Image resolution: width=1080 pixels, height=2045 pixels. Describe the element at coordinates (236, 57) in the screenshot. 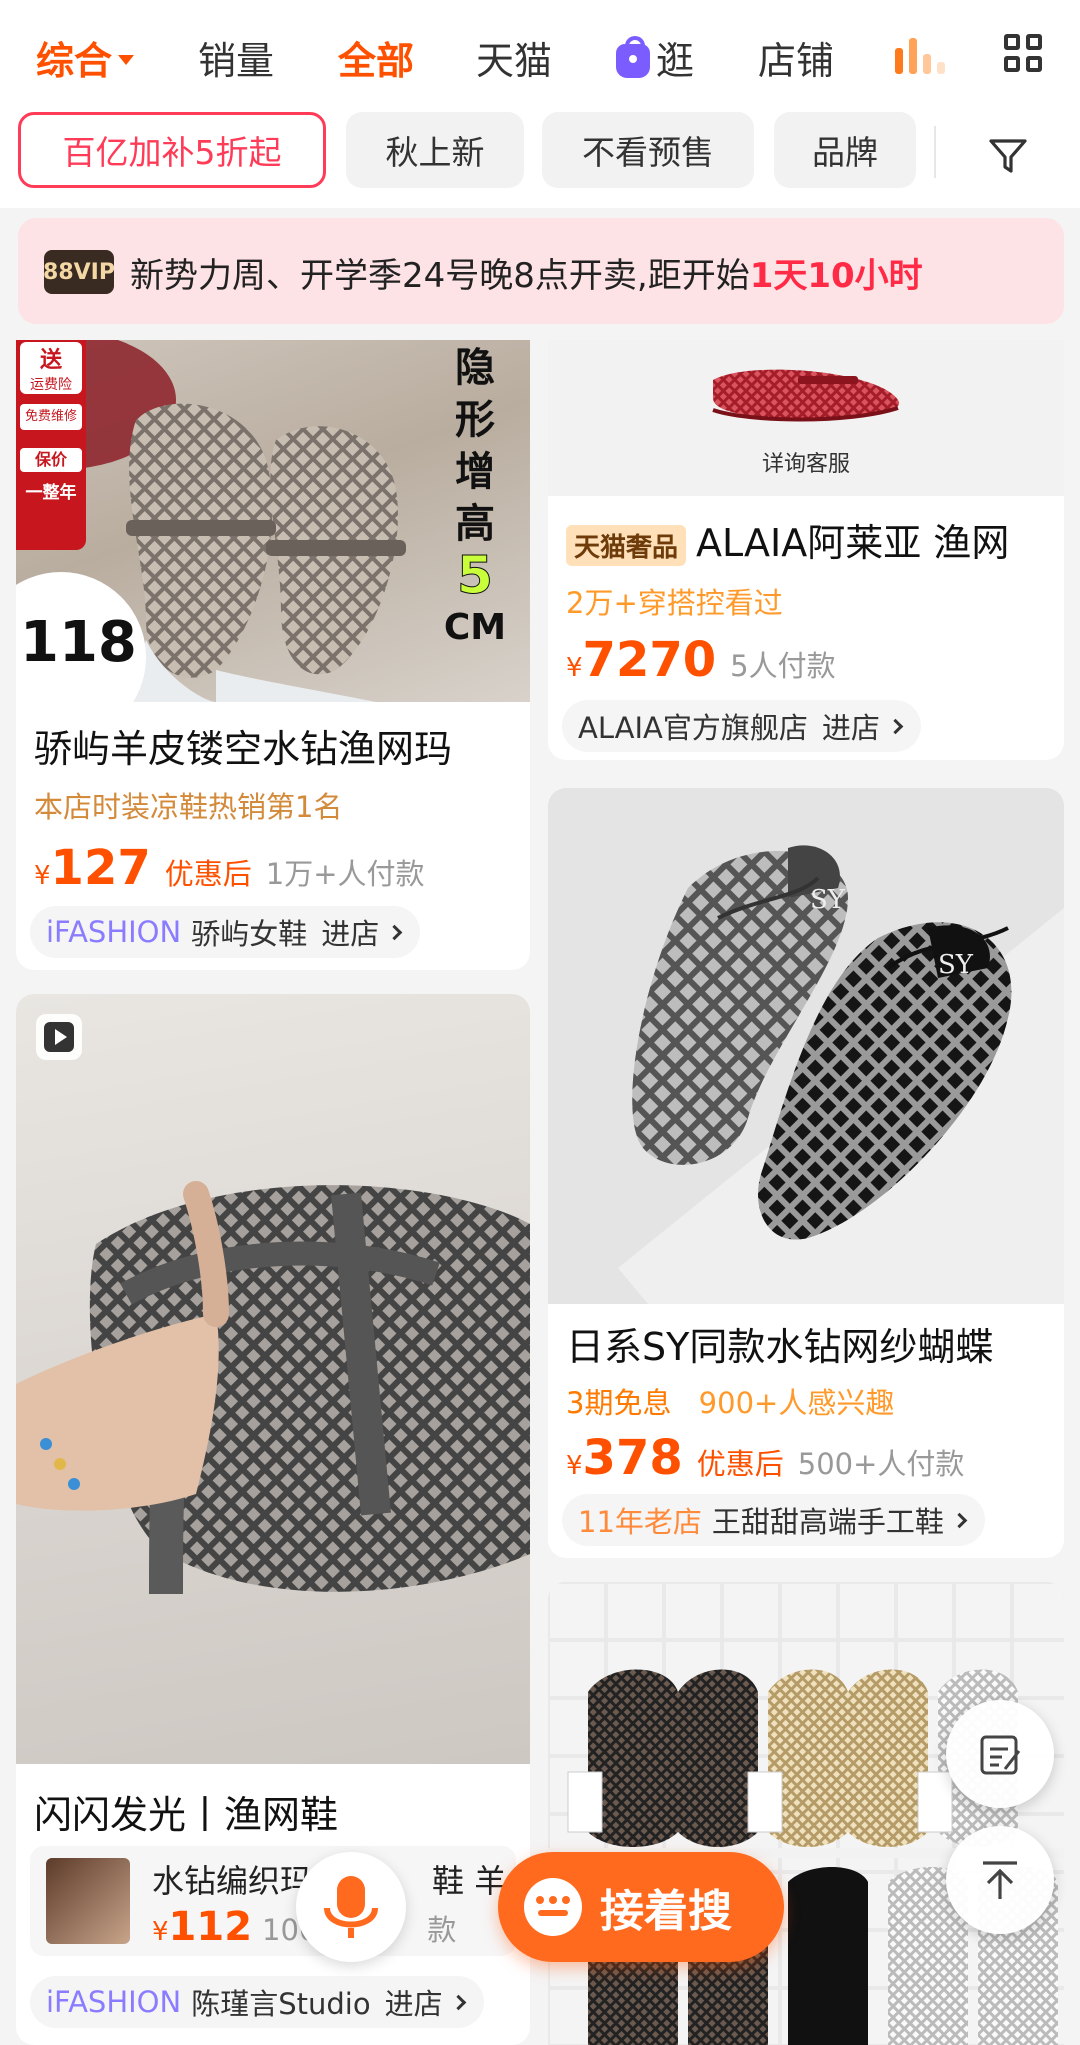

I see `tab-sales: 销量` at that location.